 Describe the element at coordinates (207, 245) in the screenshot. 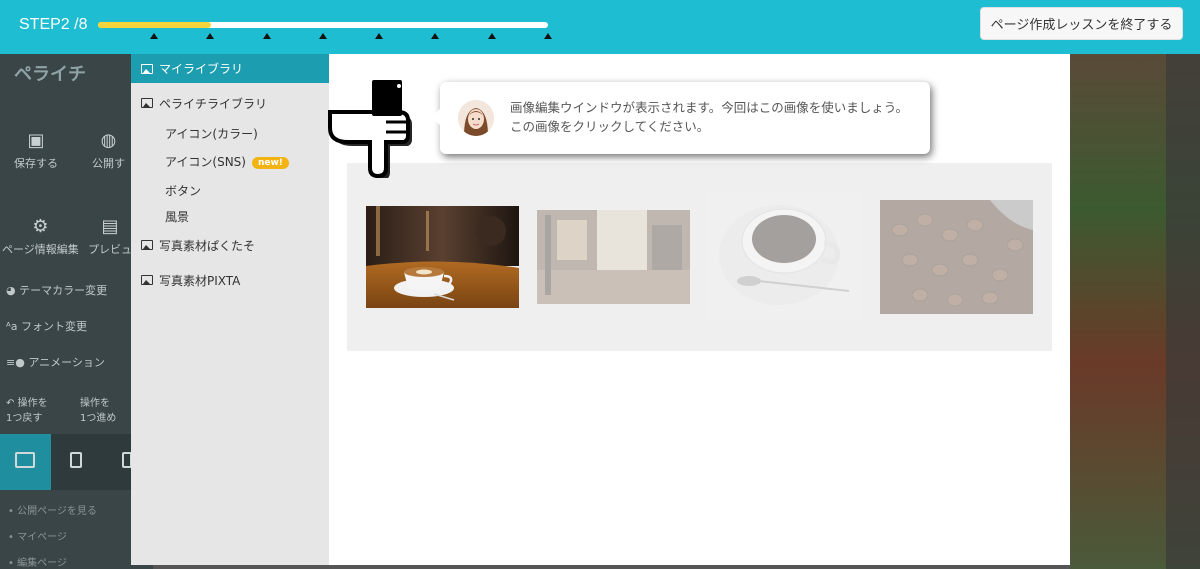

I see `library-item-label: 写真素材ぱくたそ` at that location.